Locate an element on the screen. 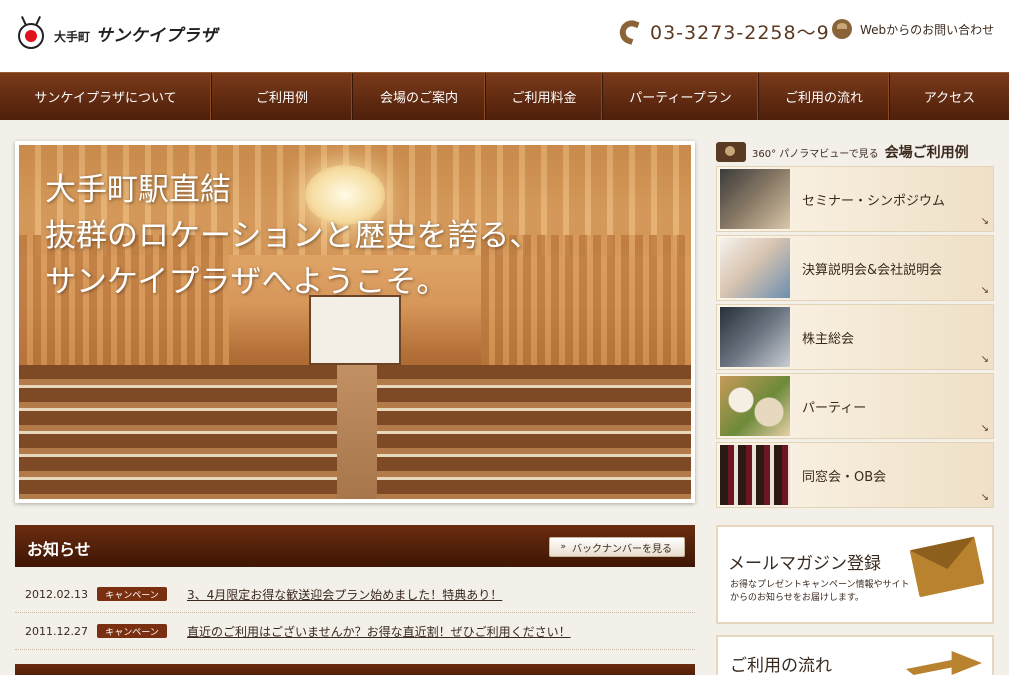  usage-item-shareholders: 株主総会 ↘ is located at coordinates (855, 337).